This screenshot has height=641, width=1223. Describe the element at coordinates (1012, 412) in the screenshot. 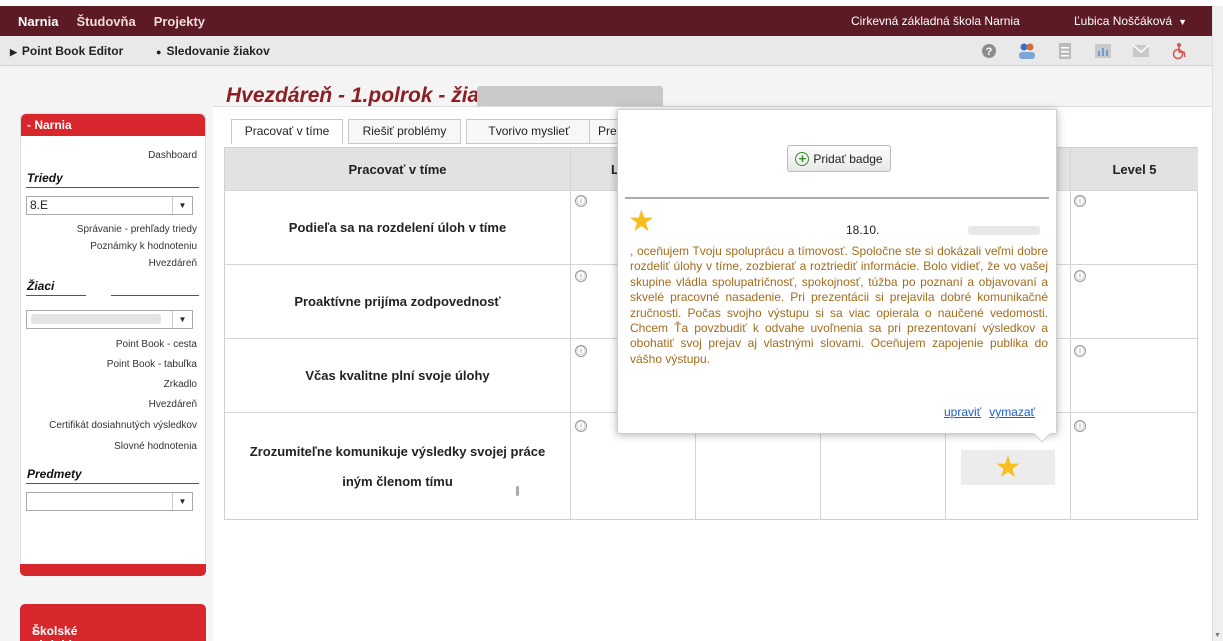

I see `delete-link: vymazať` at that location.